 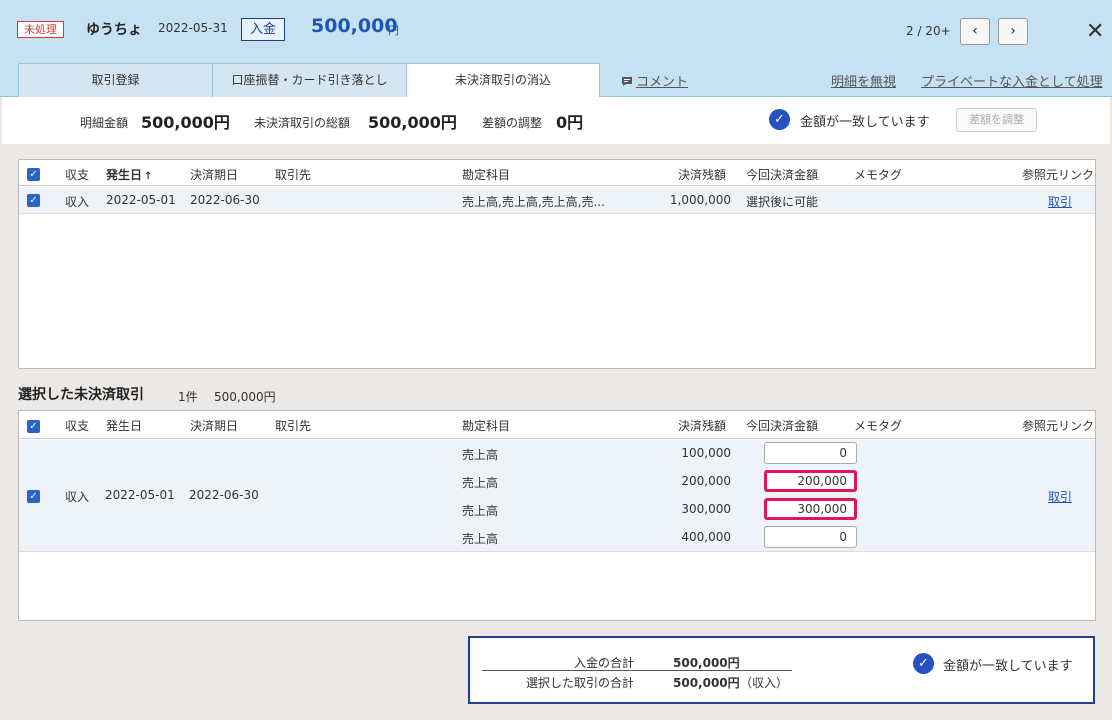 I want to click on adjust-difference-button: 差額を調整, so click(x=996, y=120).